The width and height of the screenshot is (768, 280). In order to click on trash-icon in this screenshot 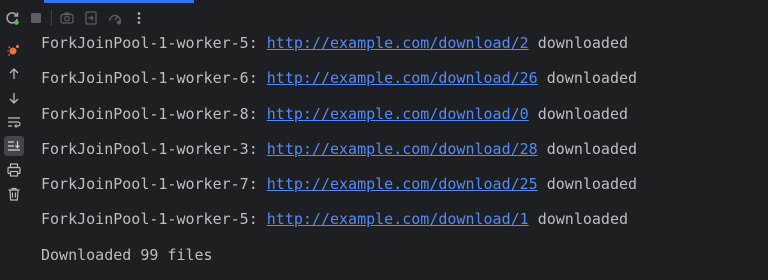, I will do `click(14, 194)`.